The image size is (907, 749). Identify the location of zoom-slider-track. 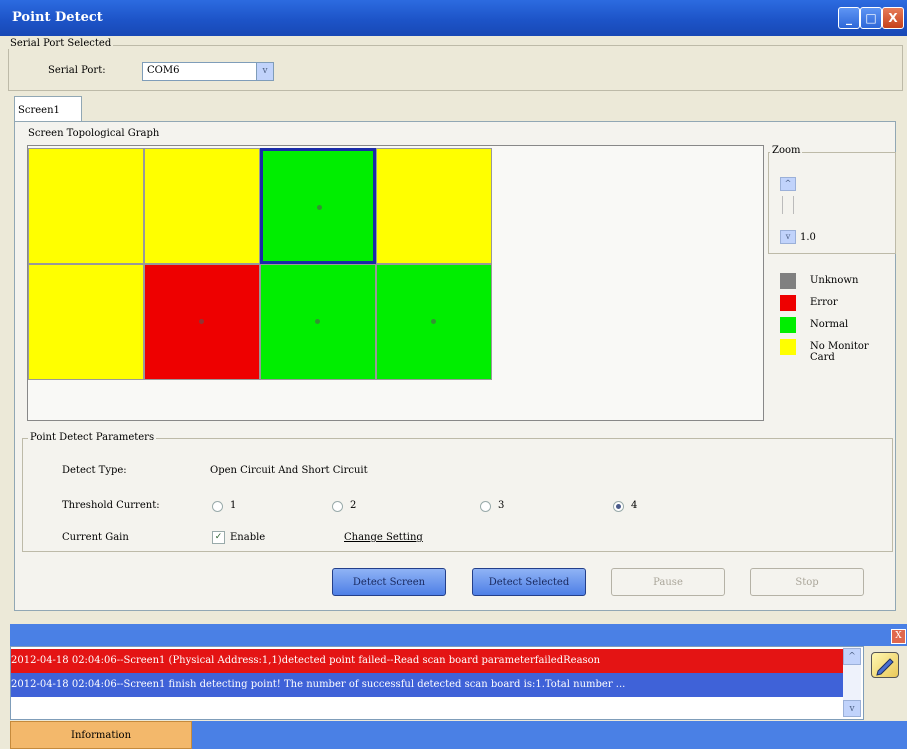
(788, 205).